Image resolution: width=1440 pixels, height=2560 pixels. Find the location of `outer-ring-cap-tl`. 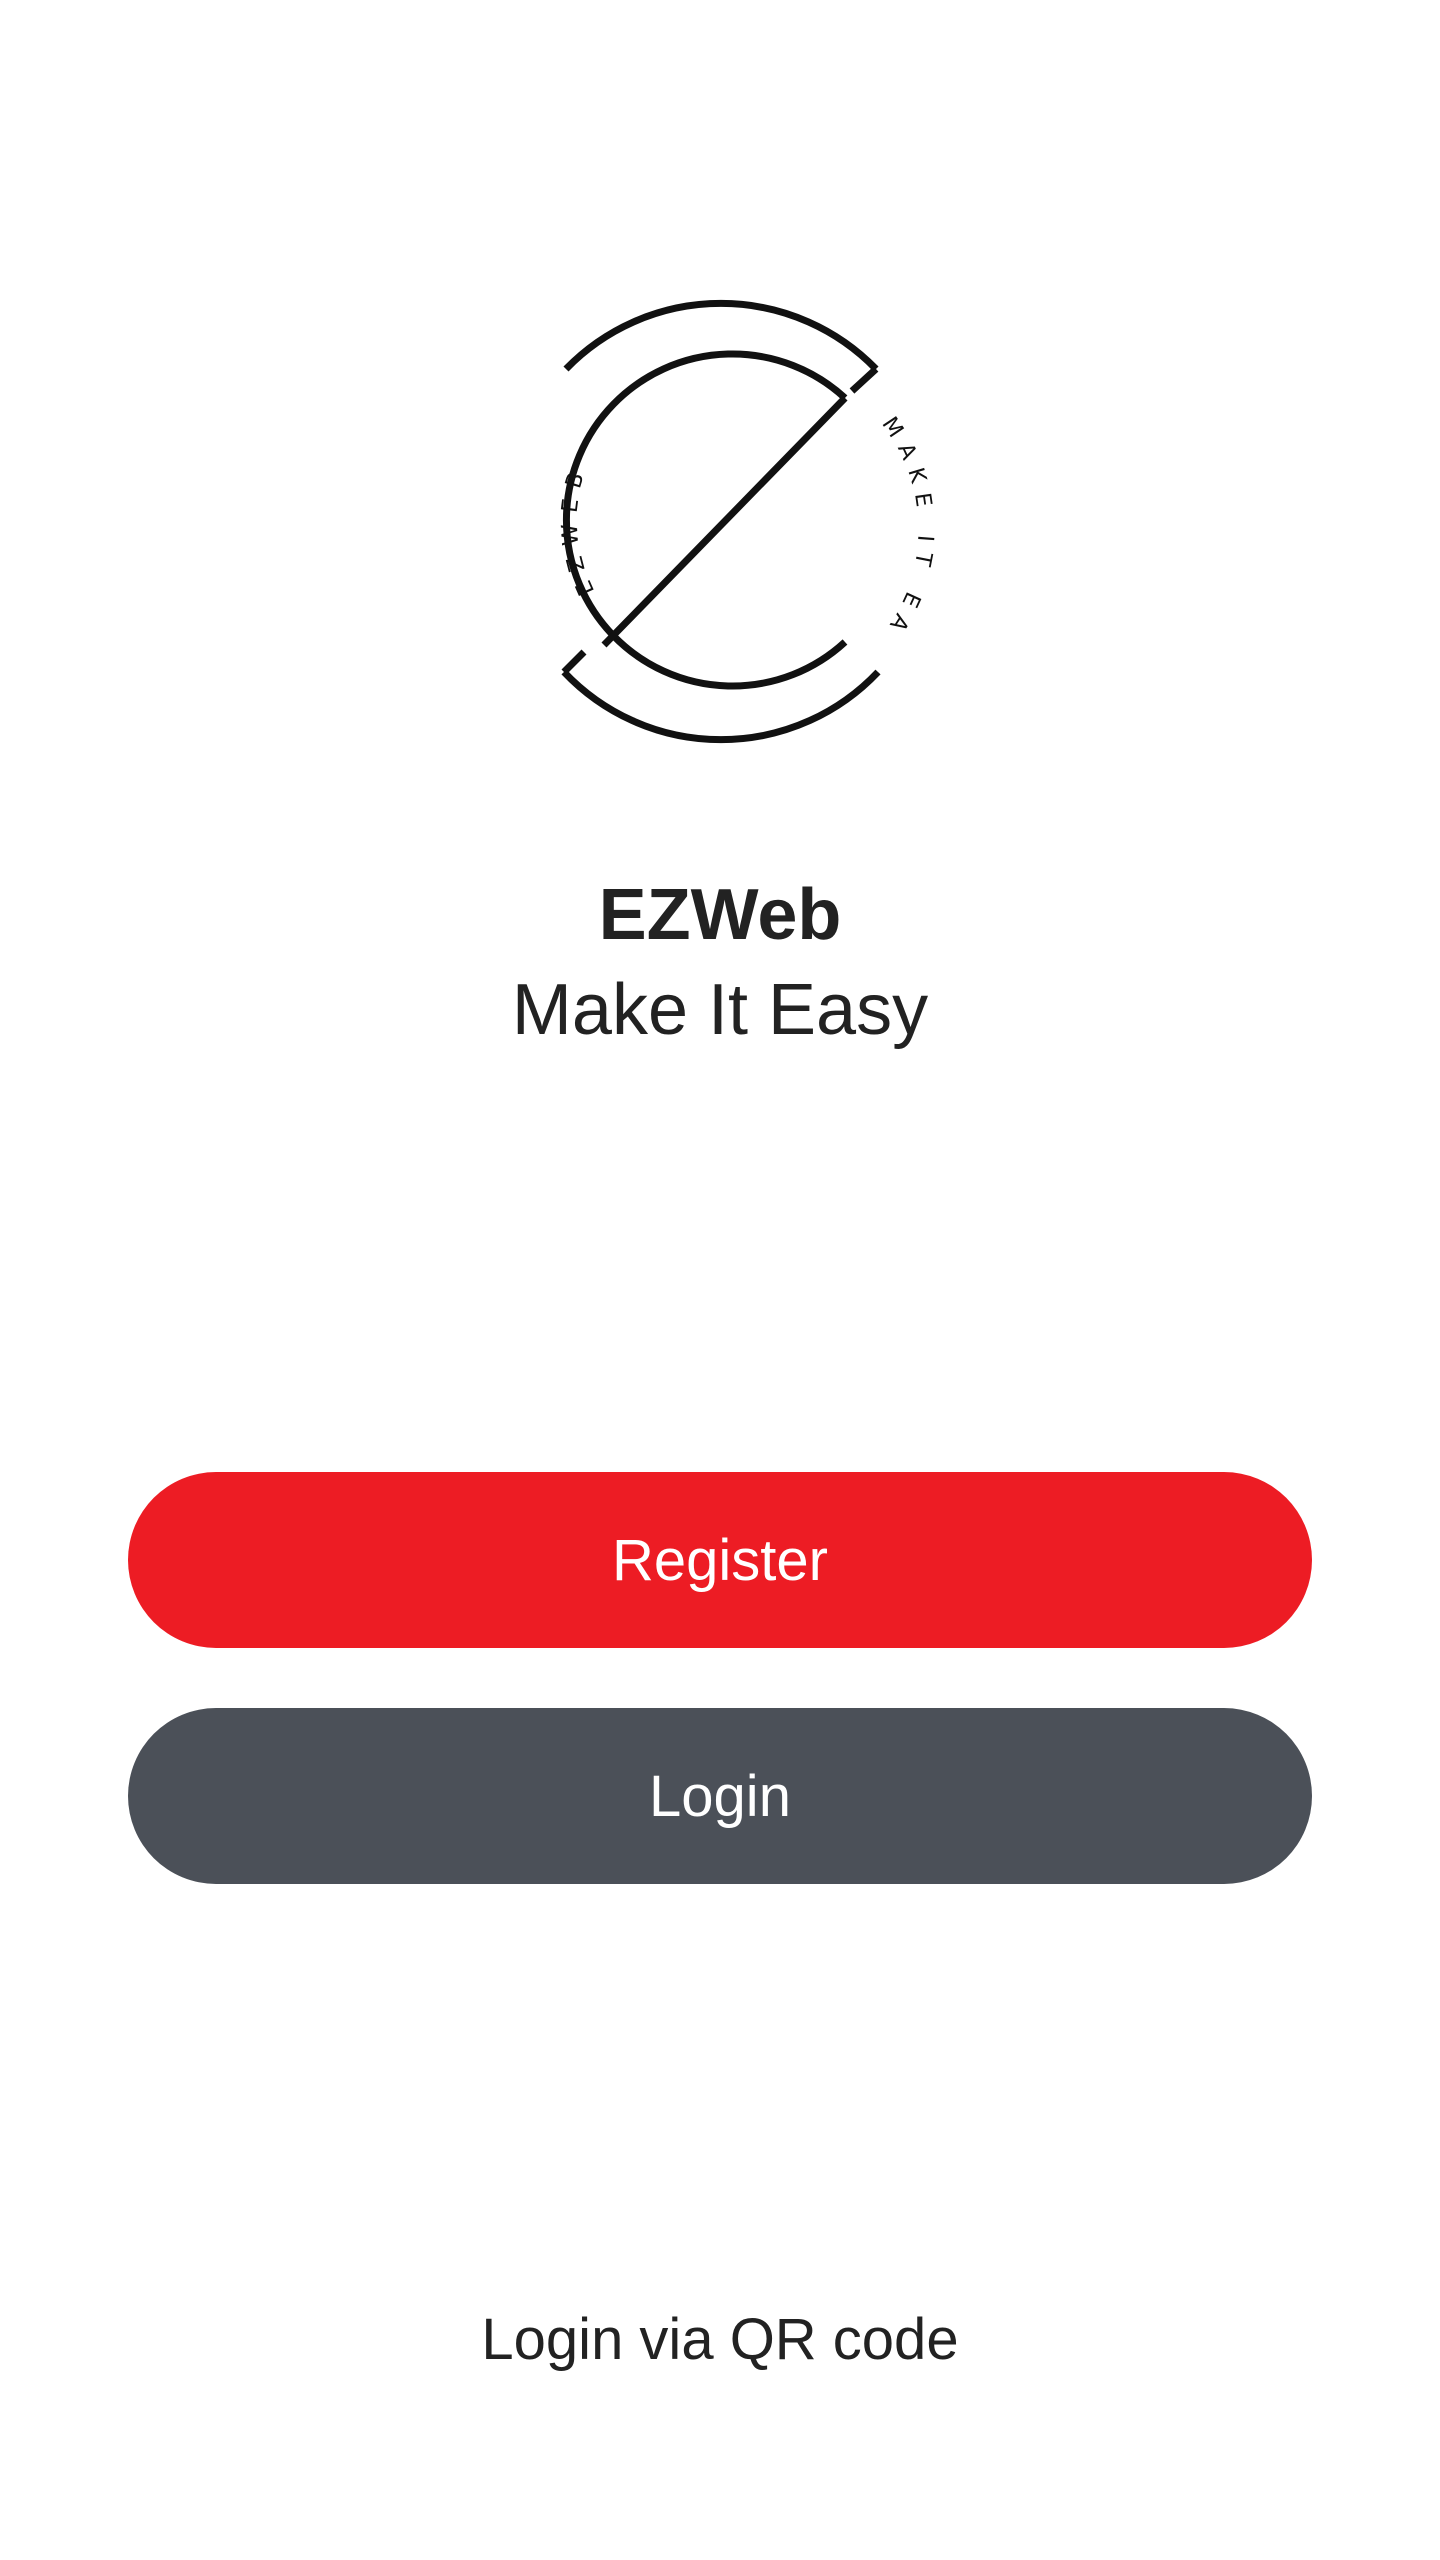

outer-ring-cap-tl is located at coordinates (864, 380).